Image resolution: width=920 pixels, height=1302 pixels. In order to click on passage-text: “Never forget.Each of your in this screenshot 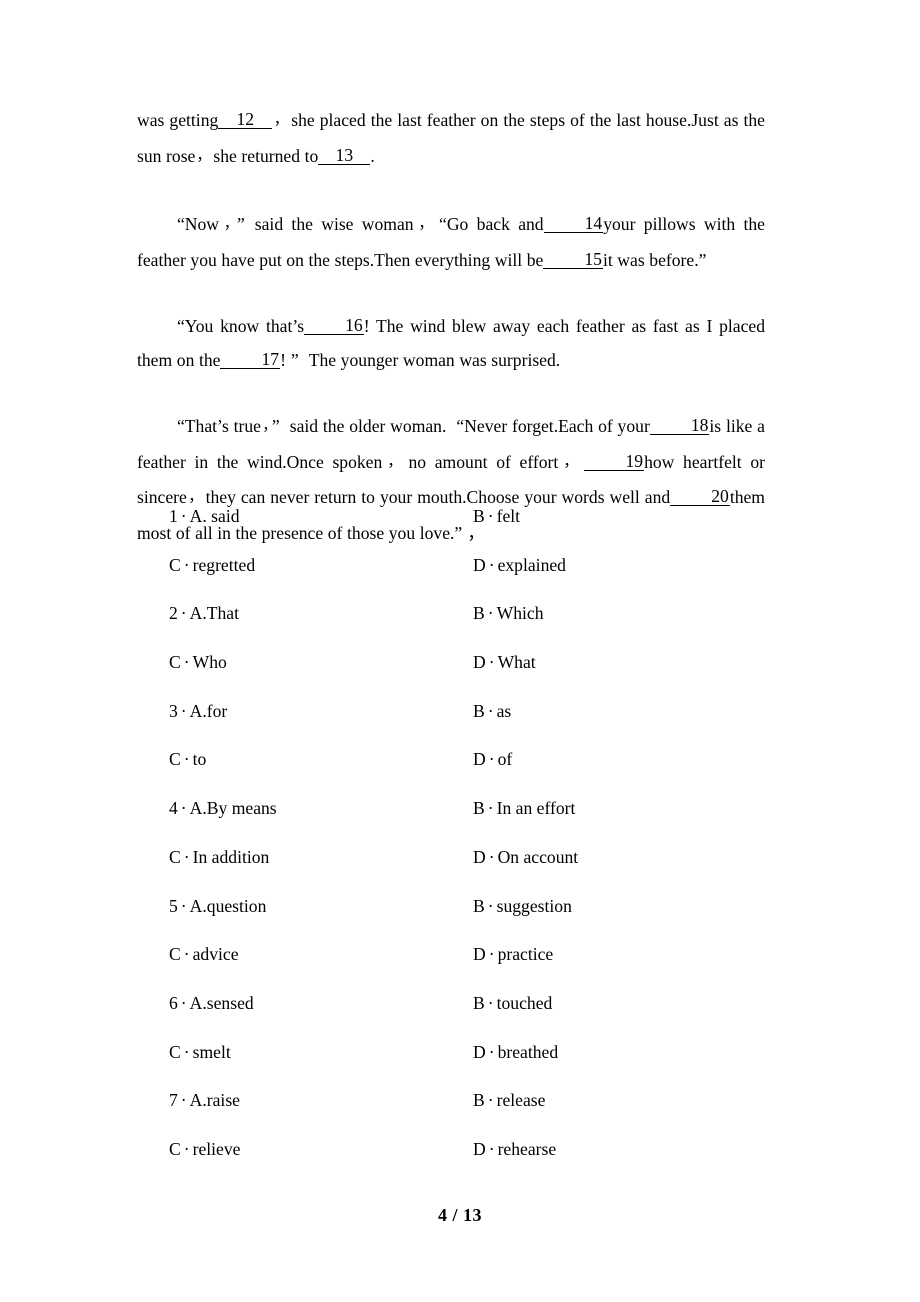, I will do `click(553, 426)`.